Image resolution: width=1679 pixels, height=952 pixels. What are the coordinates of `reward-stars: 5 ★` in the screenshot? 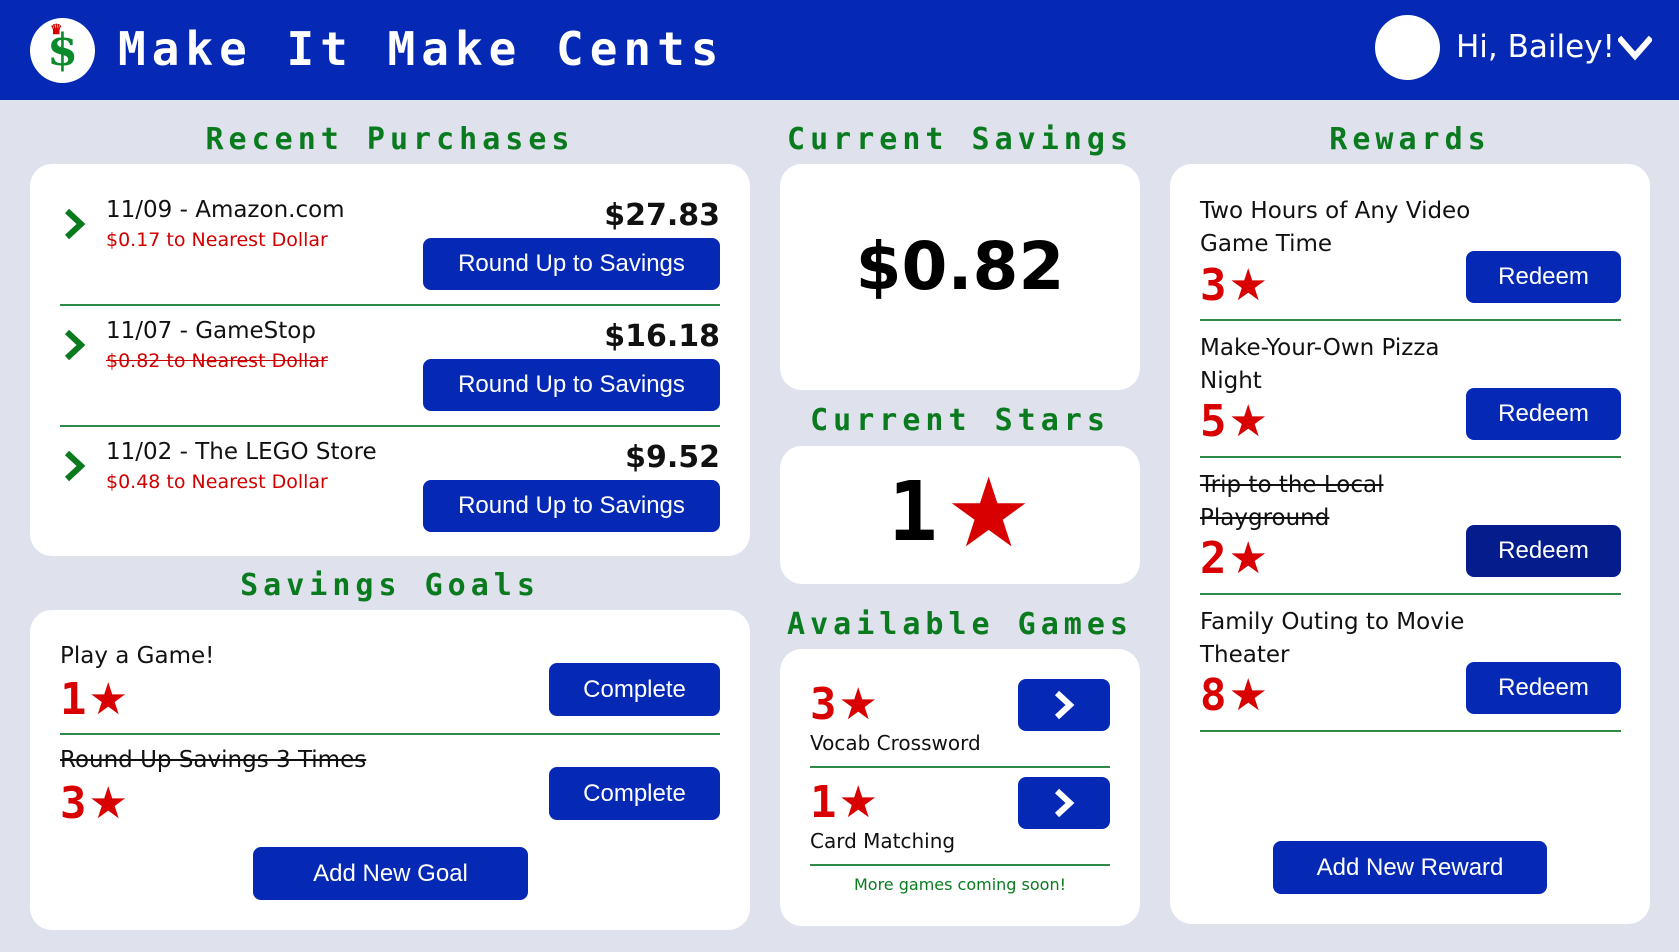 It's located at (1234, 422).